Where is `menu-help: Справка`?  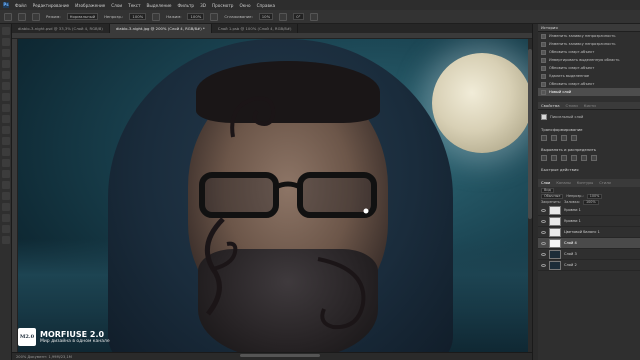
menu-help: Справка is located at coordinates (266, 5).